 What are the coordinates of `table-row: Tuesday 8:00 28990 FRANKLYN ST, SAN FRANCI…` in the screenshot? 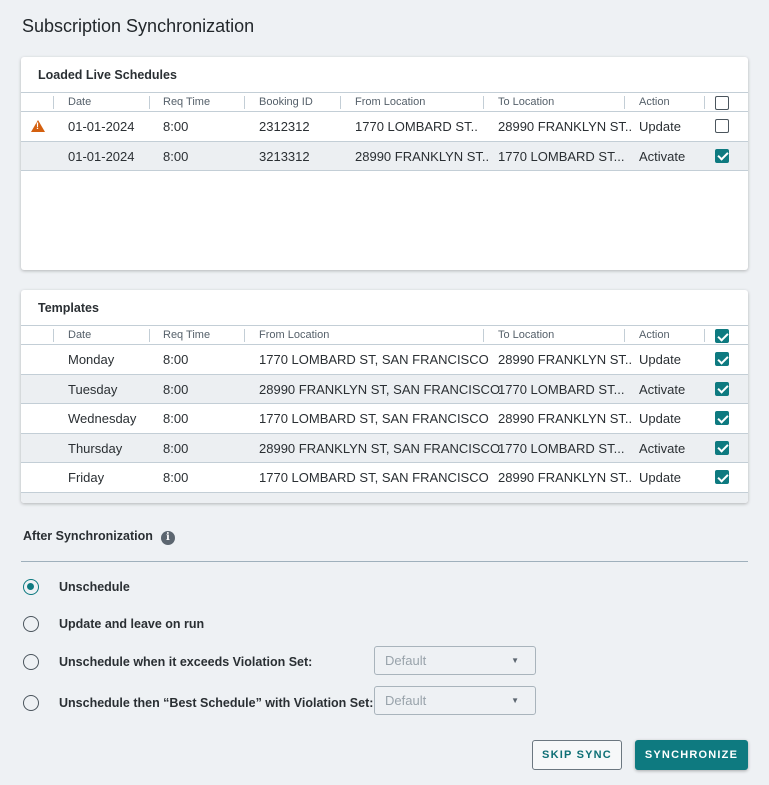 It's located at (384, 389).